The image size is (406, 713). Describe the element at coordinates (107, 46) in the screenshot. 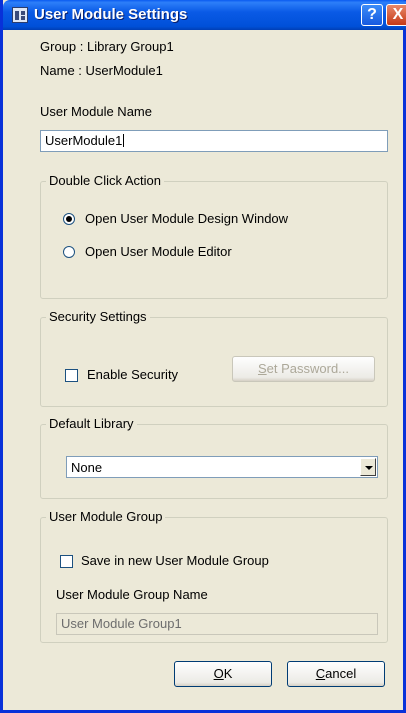

I see `group-info: Group : Library Group1` at that location.